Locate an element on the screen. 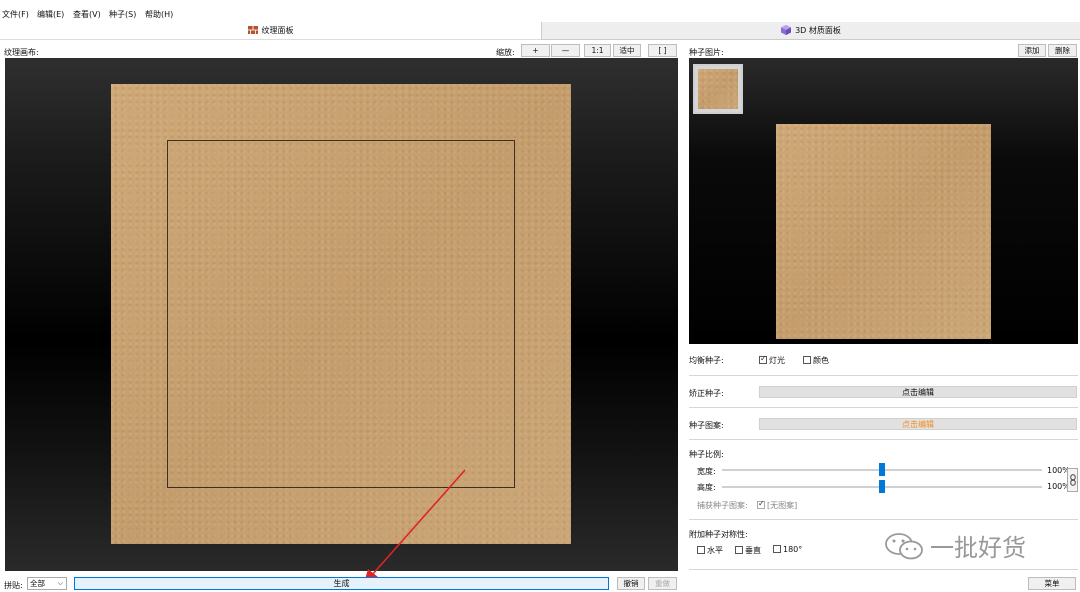  watermark-text: 一批好货 is located at coordinates (978, 548).